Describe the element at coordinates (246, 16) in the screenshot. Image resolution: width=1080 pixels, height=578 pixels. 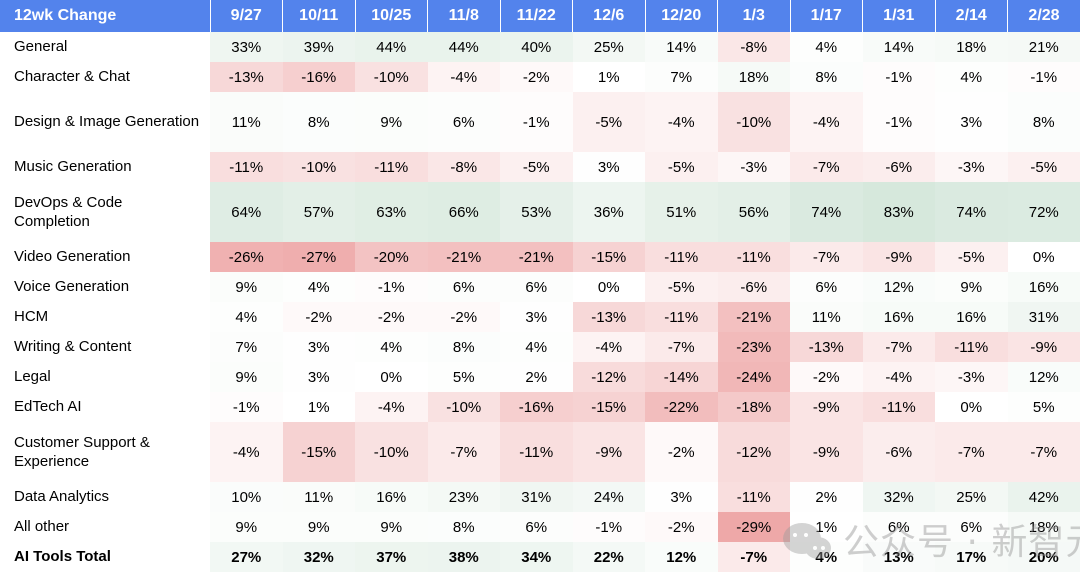
I see `column-header-9-27: 9/27` at that location.